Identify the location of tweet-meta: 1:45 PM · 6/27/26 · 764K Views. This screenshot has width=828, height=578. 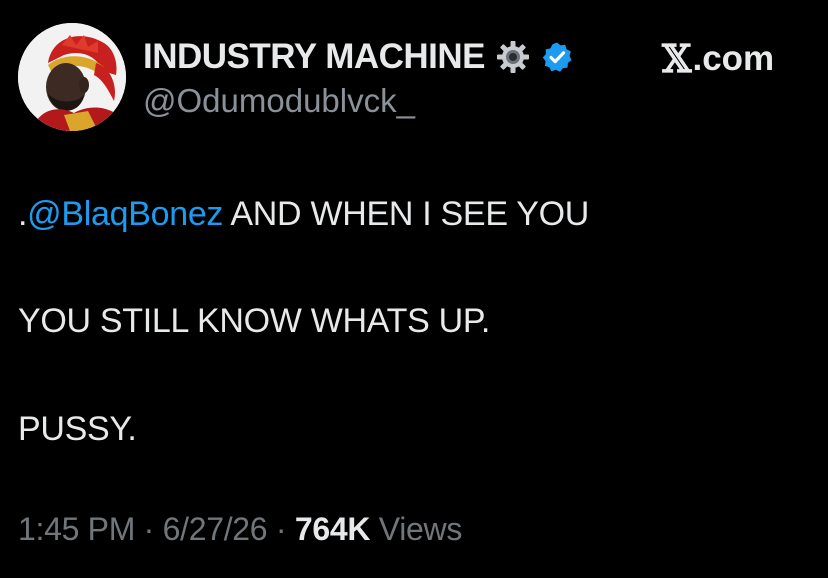
(240, 529).